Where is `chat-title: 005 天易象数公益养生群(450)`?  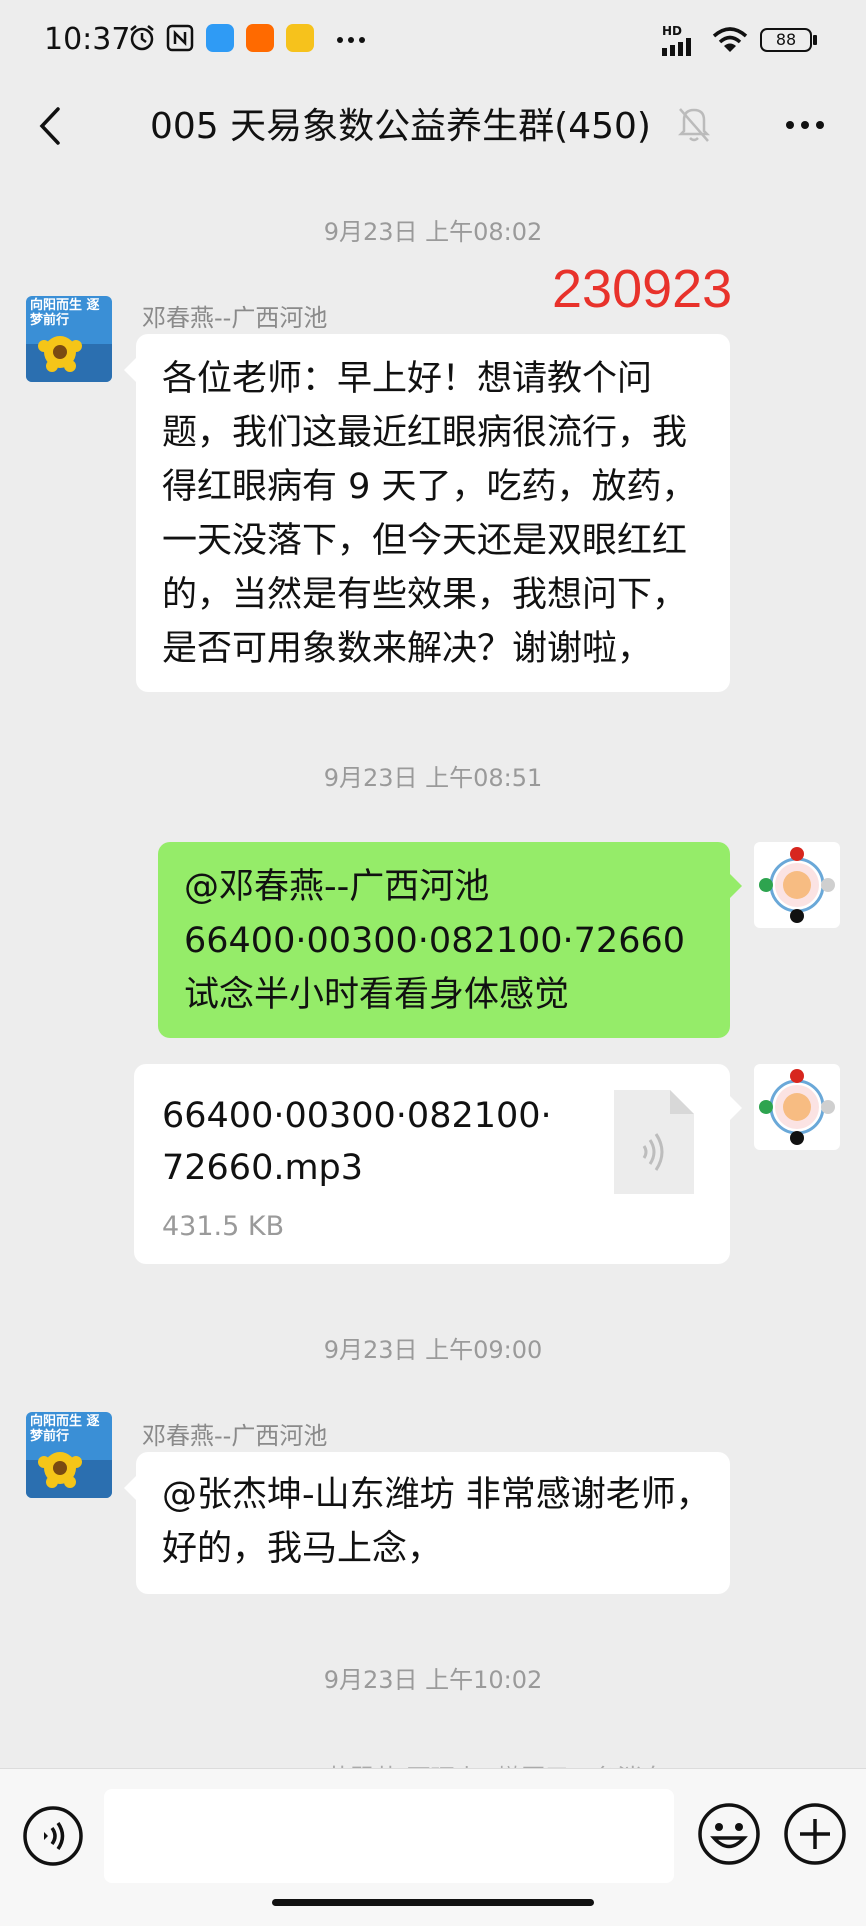
chat-title: 005 天易象数公益养生群(450) is located at coordinates (400, 126).